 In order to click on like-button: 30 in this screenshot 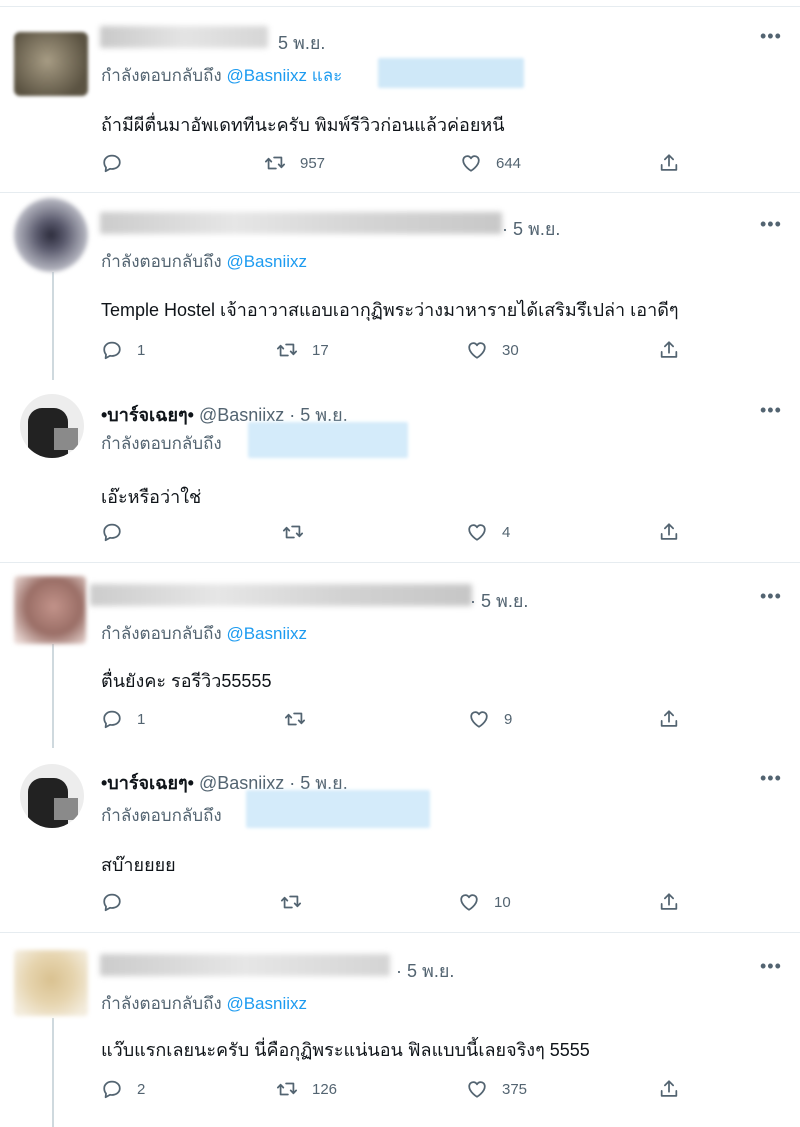, I will do `click(492, 350)`.